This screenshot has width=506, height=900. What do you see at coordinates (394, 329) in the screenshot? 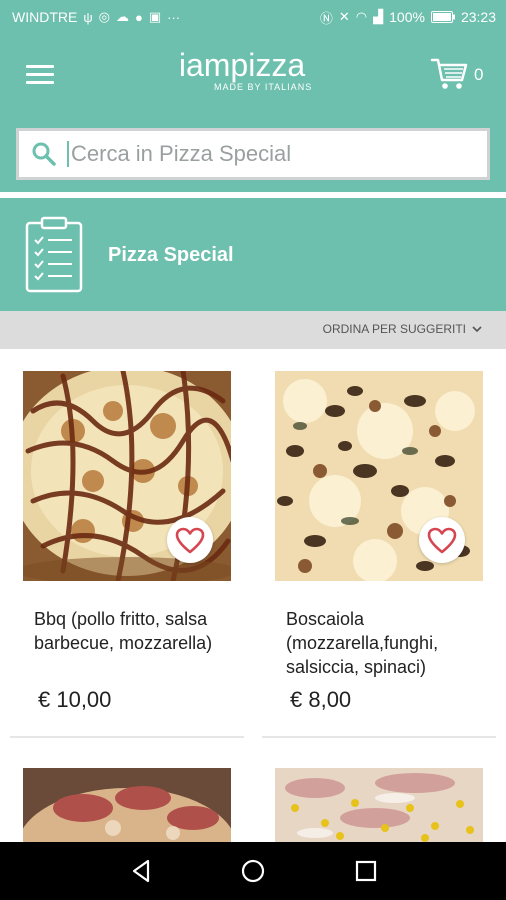
I see `sort-label: ORDINA PER SUGGERITI` at bounding box center [394, 329].